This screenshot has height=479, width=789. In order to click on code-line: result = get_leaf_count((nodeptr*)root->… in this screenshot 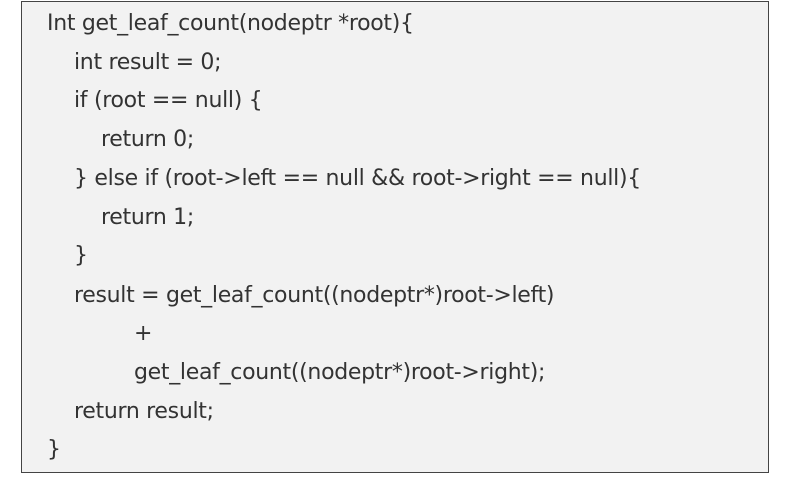, I will do `click(314, 295)`.